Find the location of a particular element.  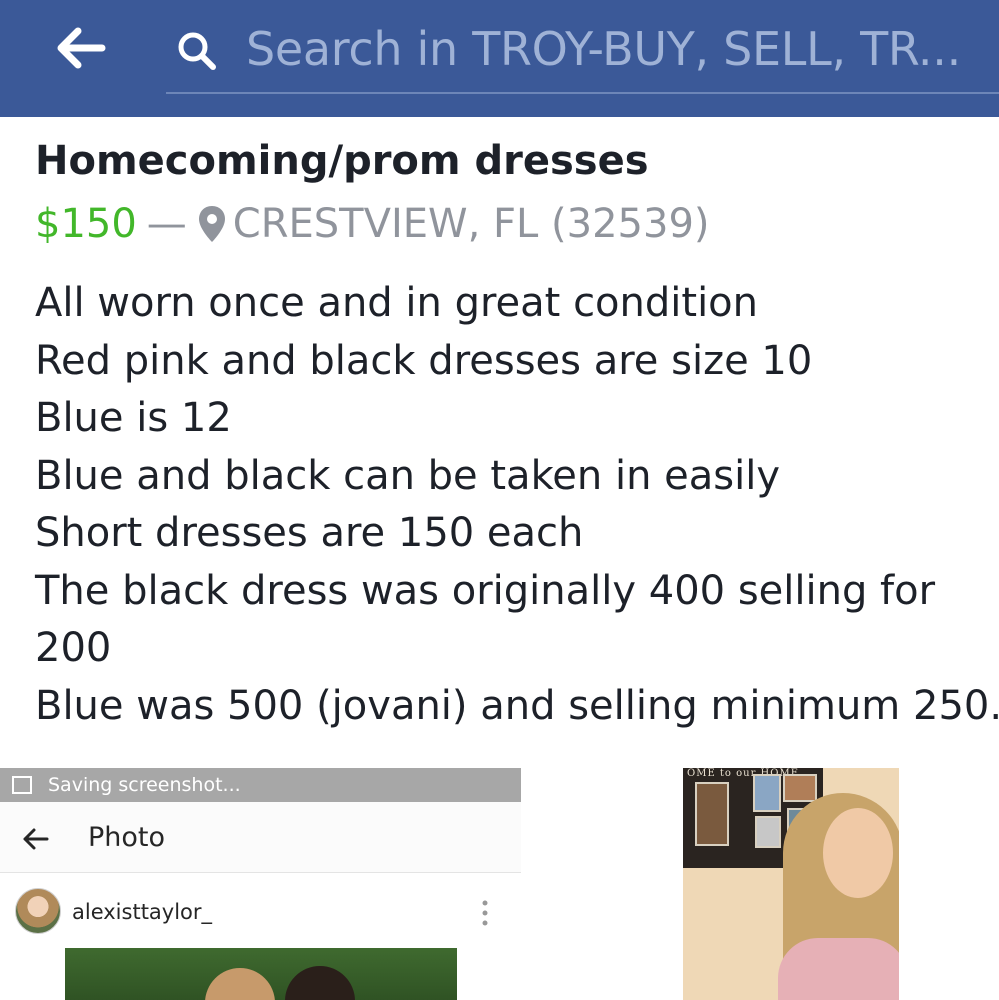

description-line: Red pink and black dresses are size 10 is located at coordinates (424, 360).